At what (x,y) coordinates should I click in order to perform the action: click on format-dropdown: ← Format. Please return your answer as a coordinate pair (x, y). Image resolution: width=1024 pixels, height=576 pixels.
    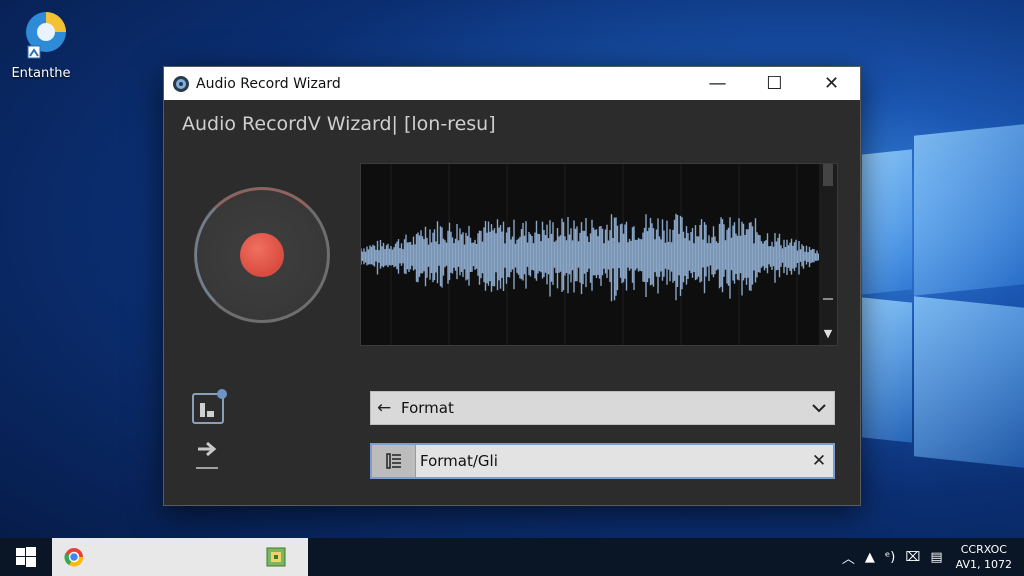
    Looking at the image, I should click on (602, 408).